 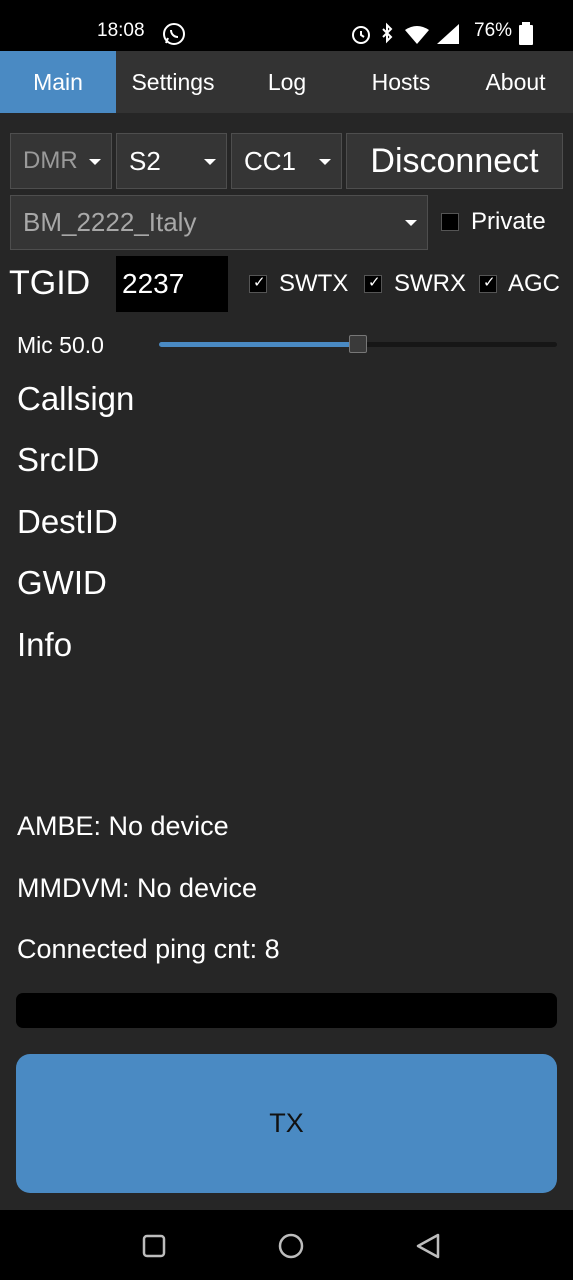 I want to click on ping-status: Connected ping cnt: 8, so click(x=148, y=949).